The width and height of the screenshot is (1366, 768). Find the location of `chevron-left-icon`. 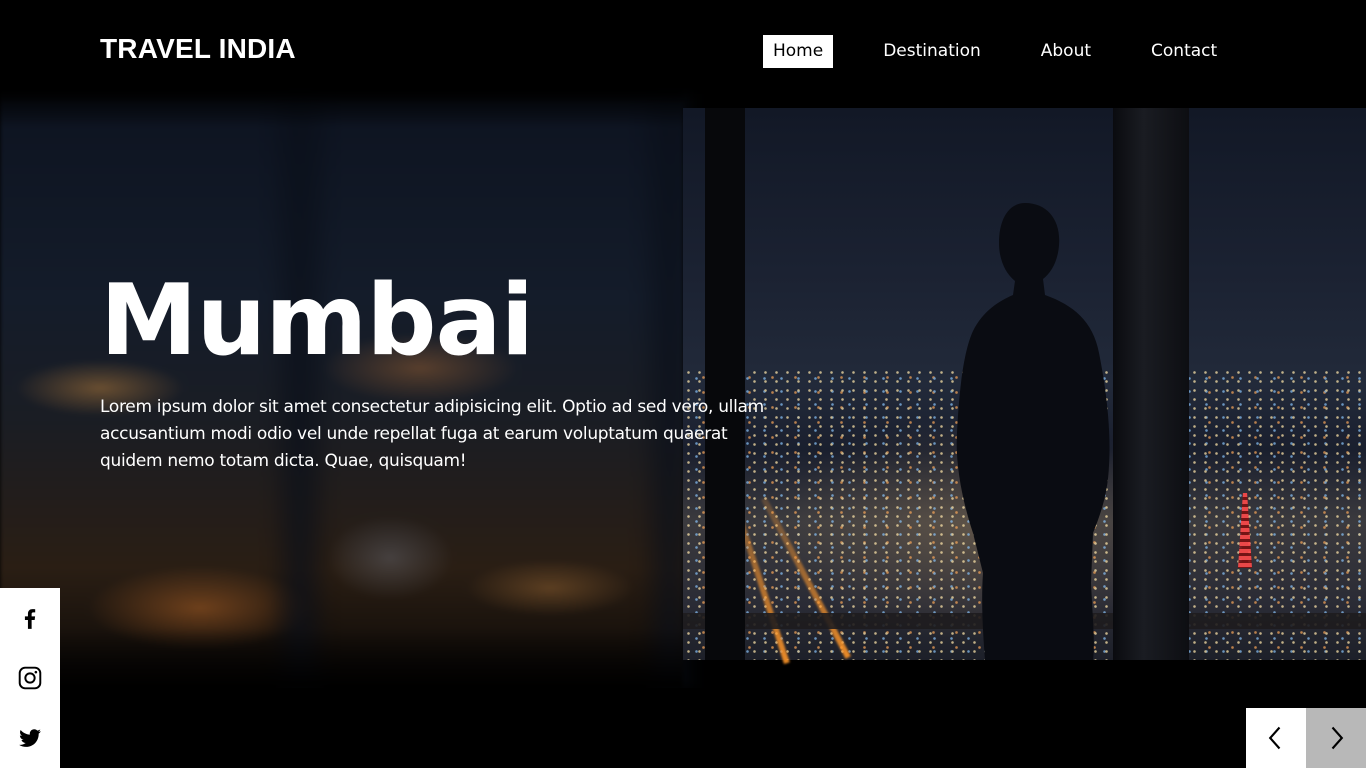

chevron-left-icon is located at coordinates (1274, 738).